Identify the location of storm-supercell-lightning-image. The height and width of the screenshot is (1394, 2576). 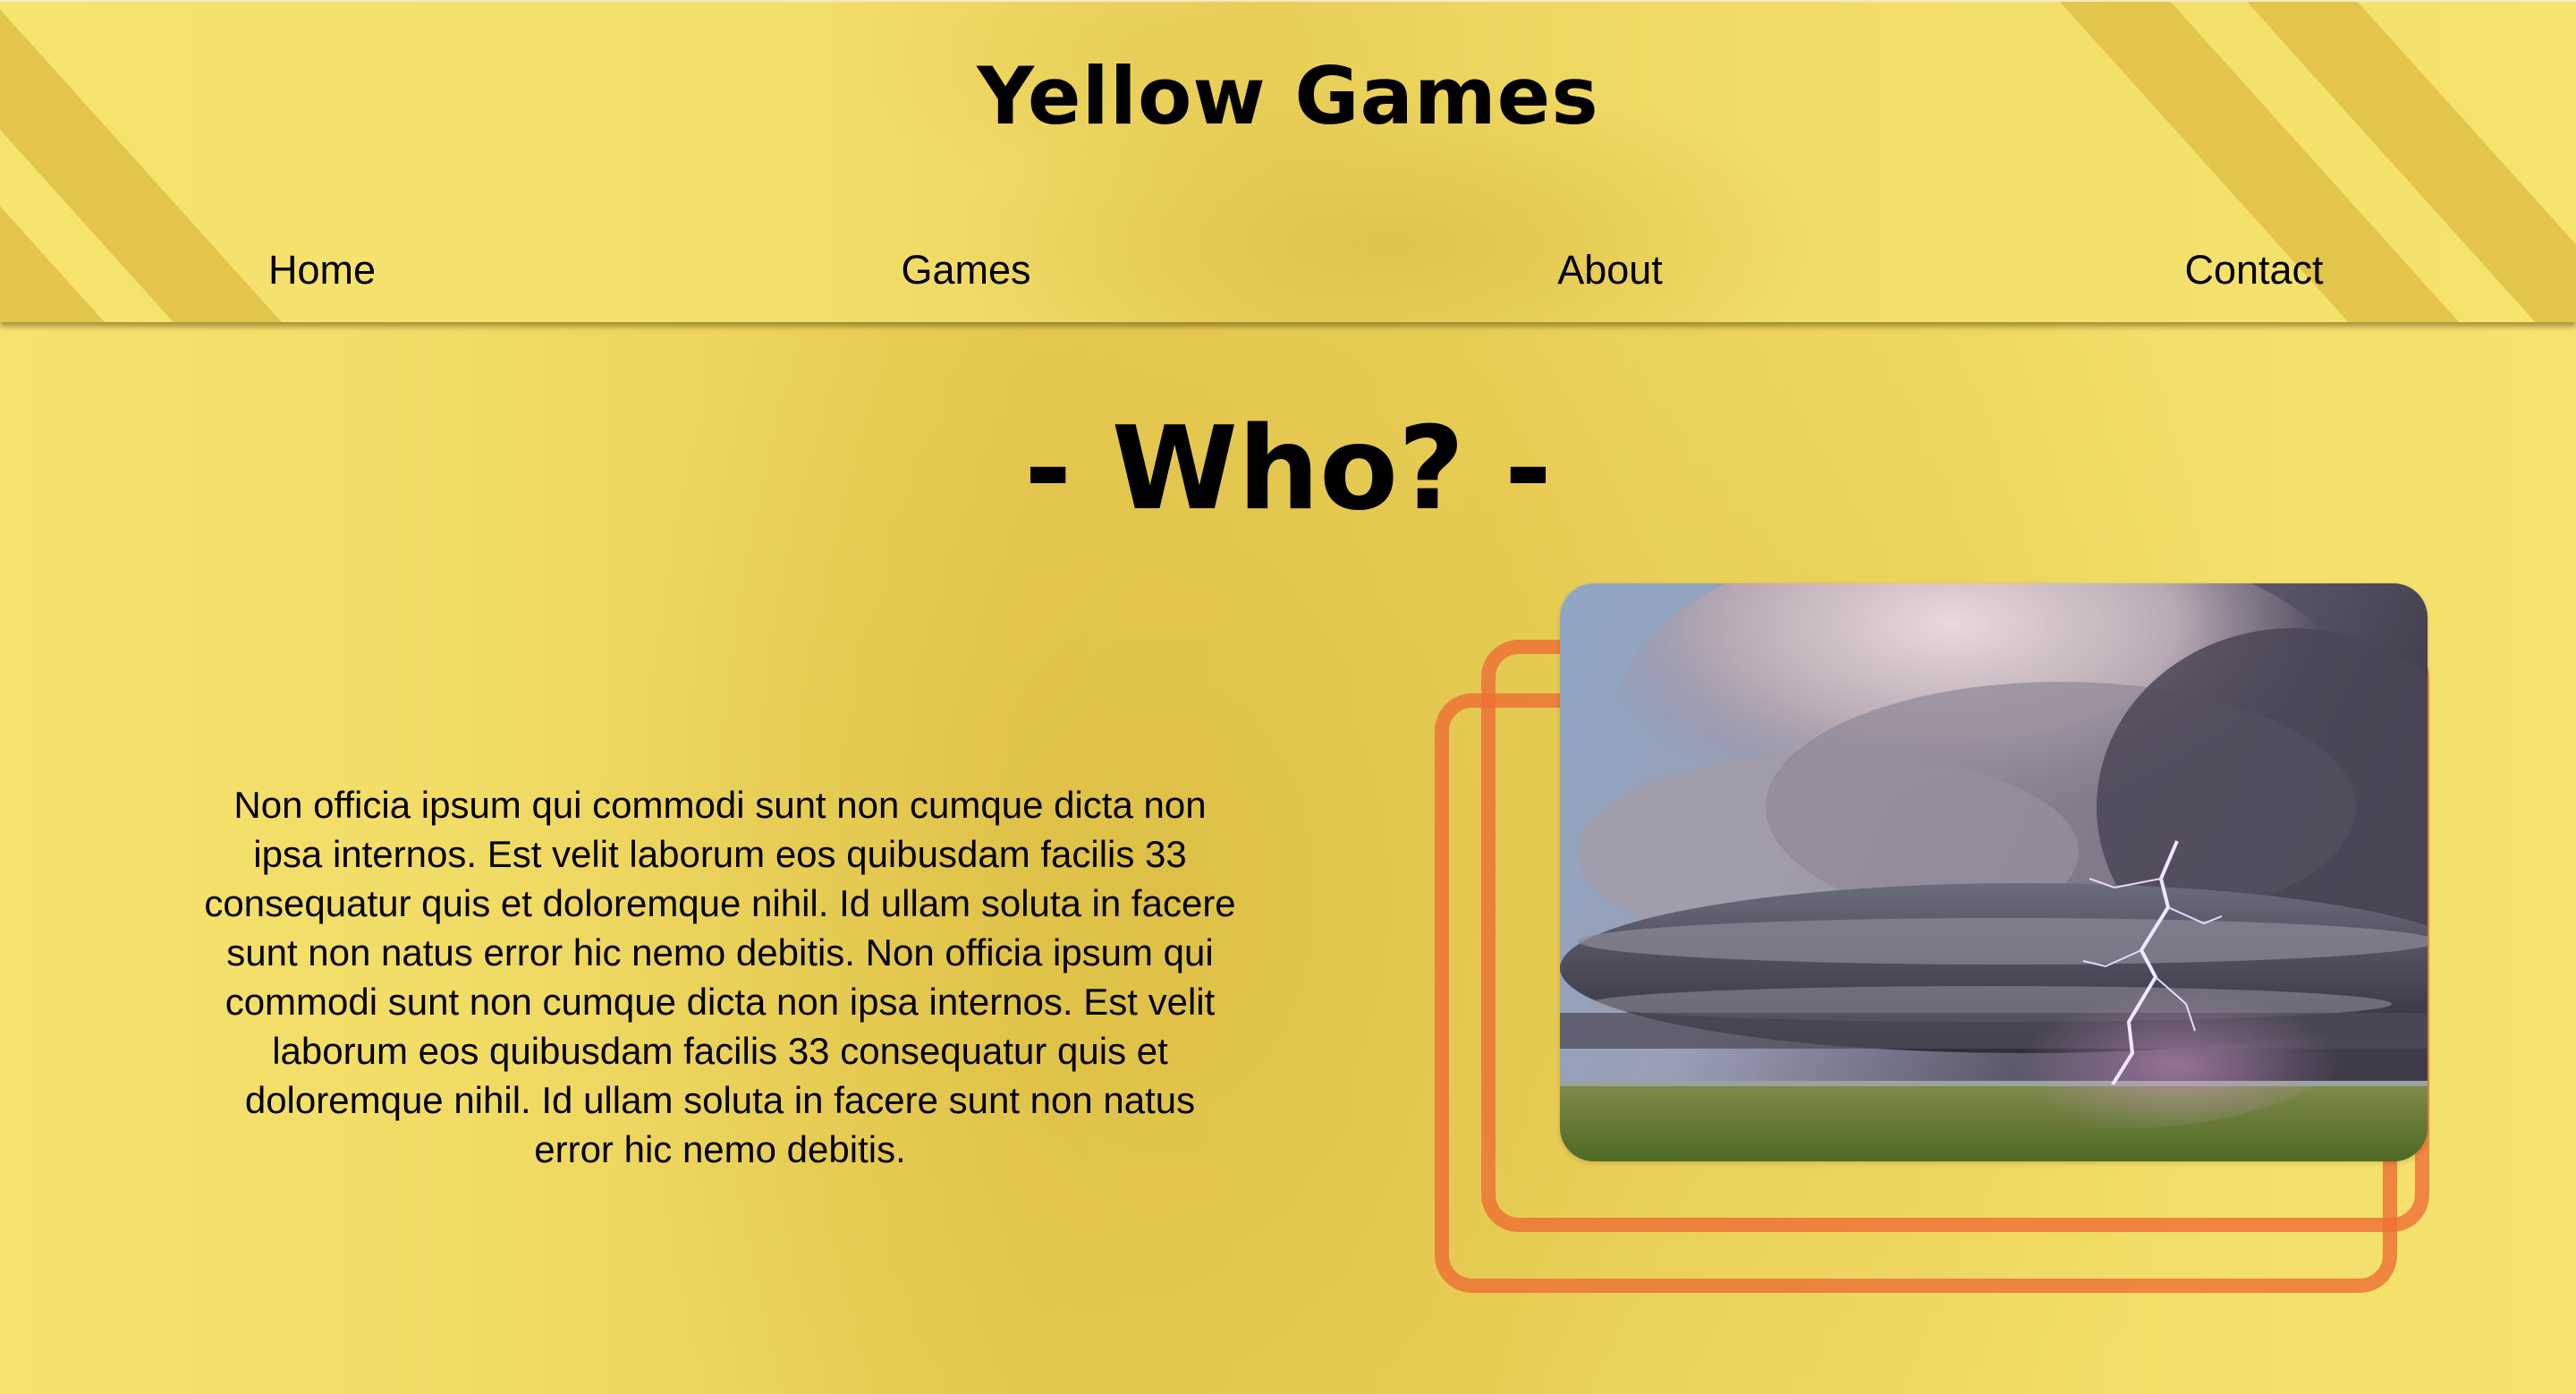
(1994, 872).